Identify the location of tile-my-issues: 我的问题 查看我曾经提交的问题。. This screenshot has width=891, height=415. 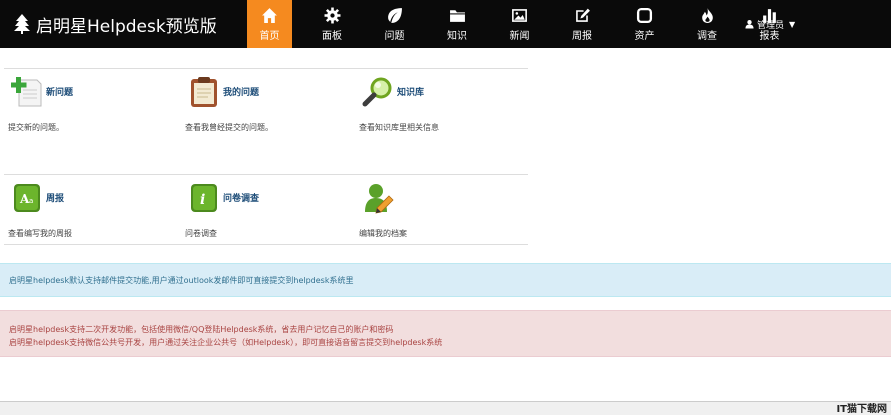
(266, 121).